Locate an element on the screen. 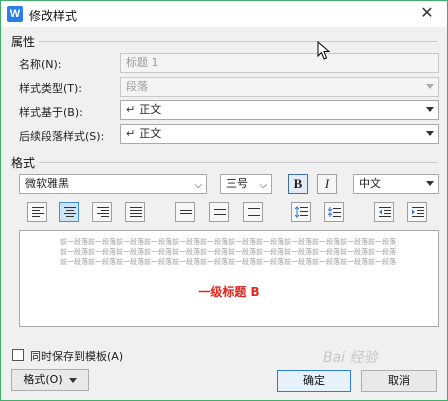 The width and height of the screenshot is (448, 401). next-style-select: ↵ 正文 is located at coordinates (279, 134).